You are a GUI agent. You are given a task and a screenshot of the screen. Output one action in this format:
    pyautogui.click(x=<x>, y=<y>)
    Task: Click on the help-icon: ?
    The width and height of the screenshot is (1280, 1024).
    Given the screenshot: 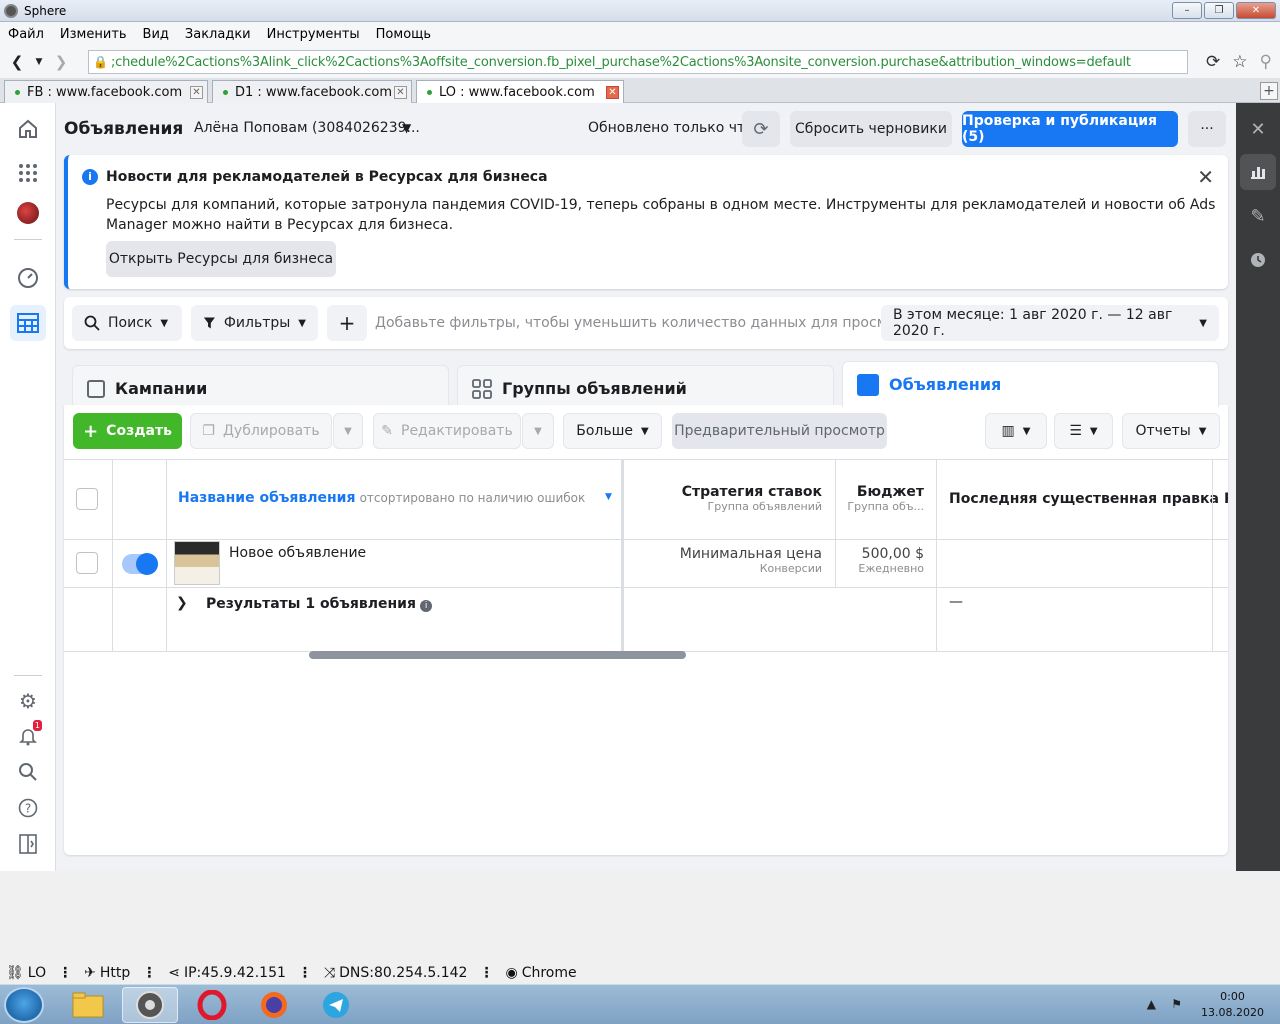 What is the action you would take?
    pyautogui.click(x=28, y=808)
    